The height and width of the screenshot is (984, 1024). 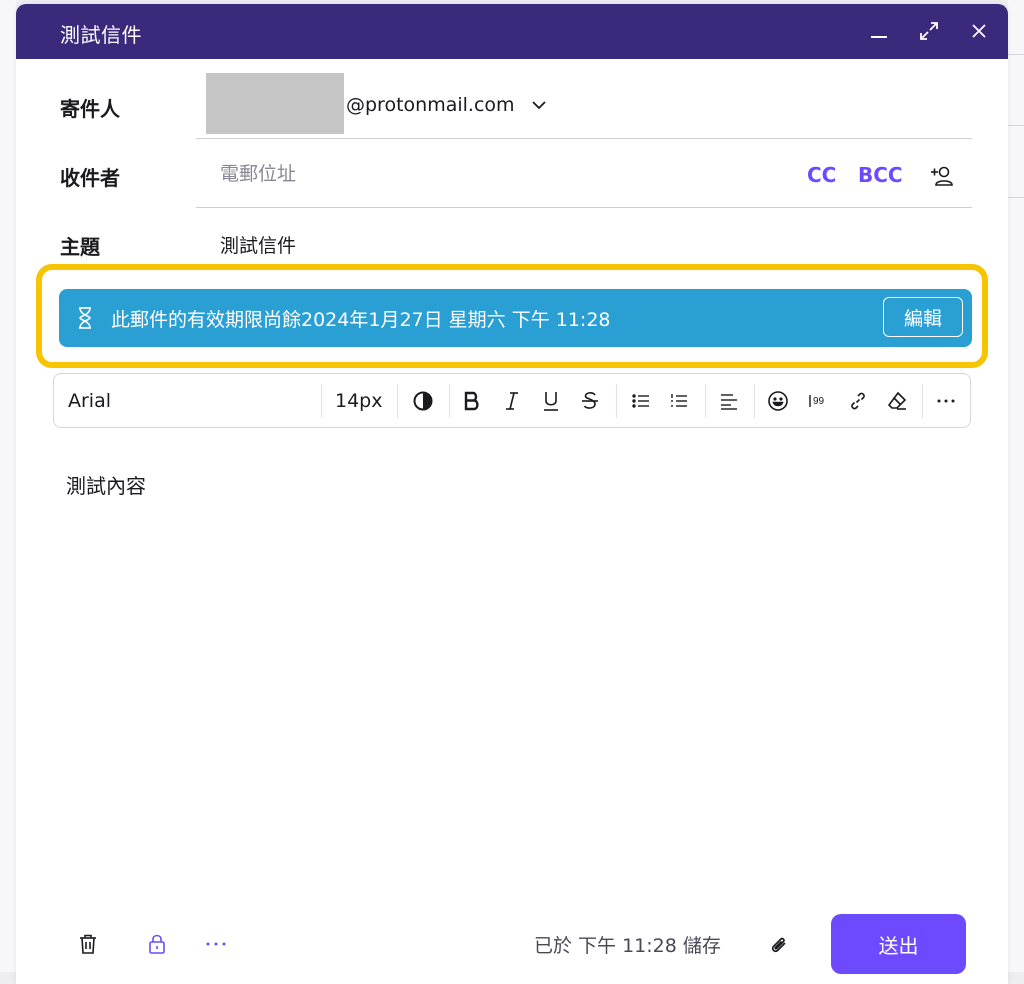 I want to click on clear-format-button, so click(x=897, y=400).